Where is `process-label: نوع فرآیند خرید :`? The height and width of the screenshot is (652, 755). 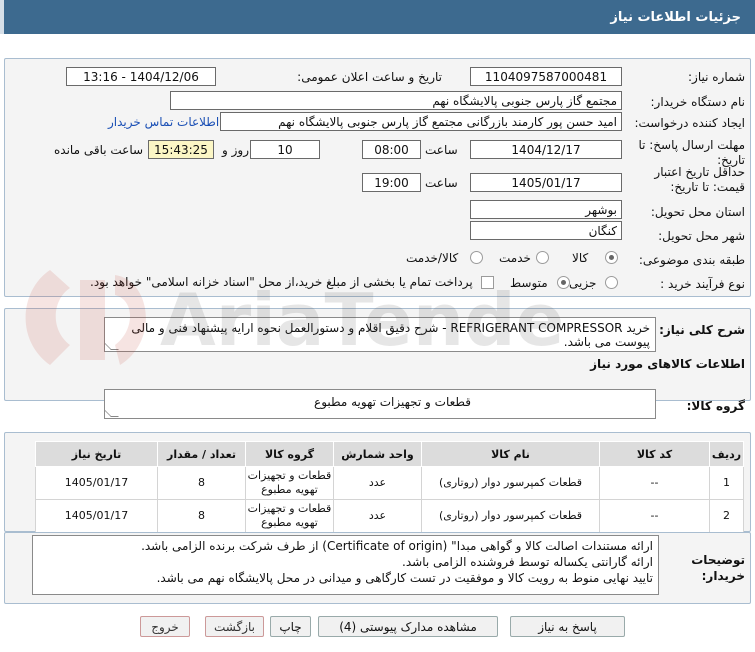
process-label: نوع فرآیند خرید : is located at coordinates (702, 284).